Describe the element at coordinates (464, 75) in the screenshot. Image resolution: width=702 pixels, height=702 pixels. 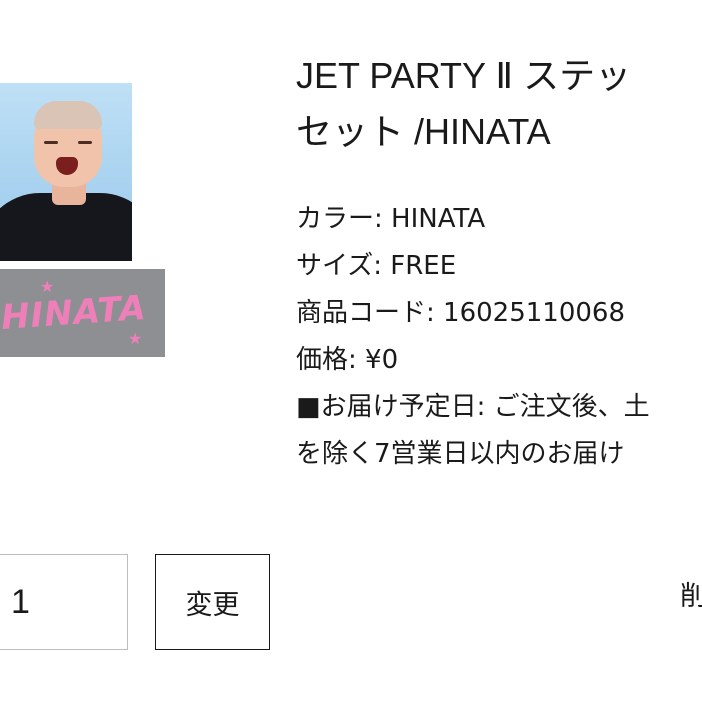
I see `product-title-line-1: JET PARTY Ⅱ ステッ` at that location.